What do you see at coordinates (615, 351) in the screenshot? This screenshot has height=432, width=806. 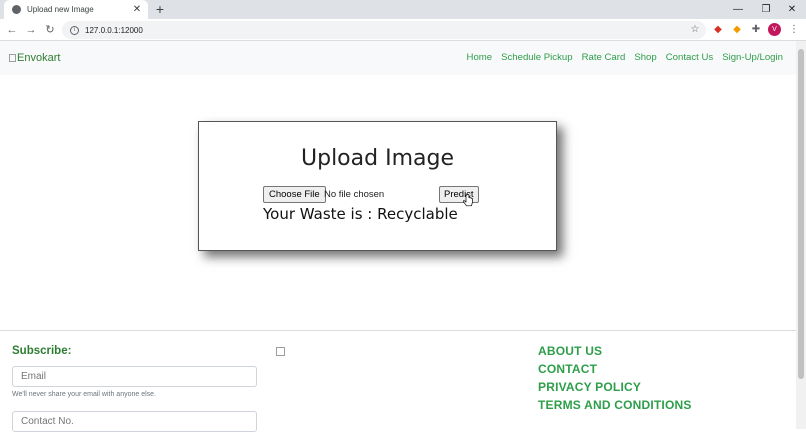 I see `link-about-us: ABOUT US` at bounding box center [615, 351].